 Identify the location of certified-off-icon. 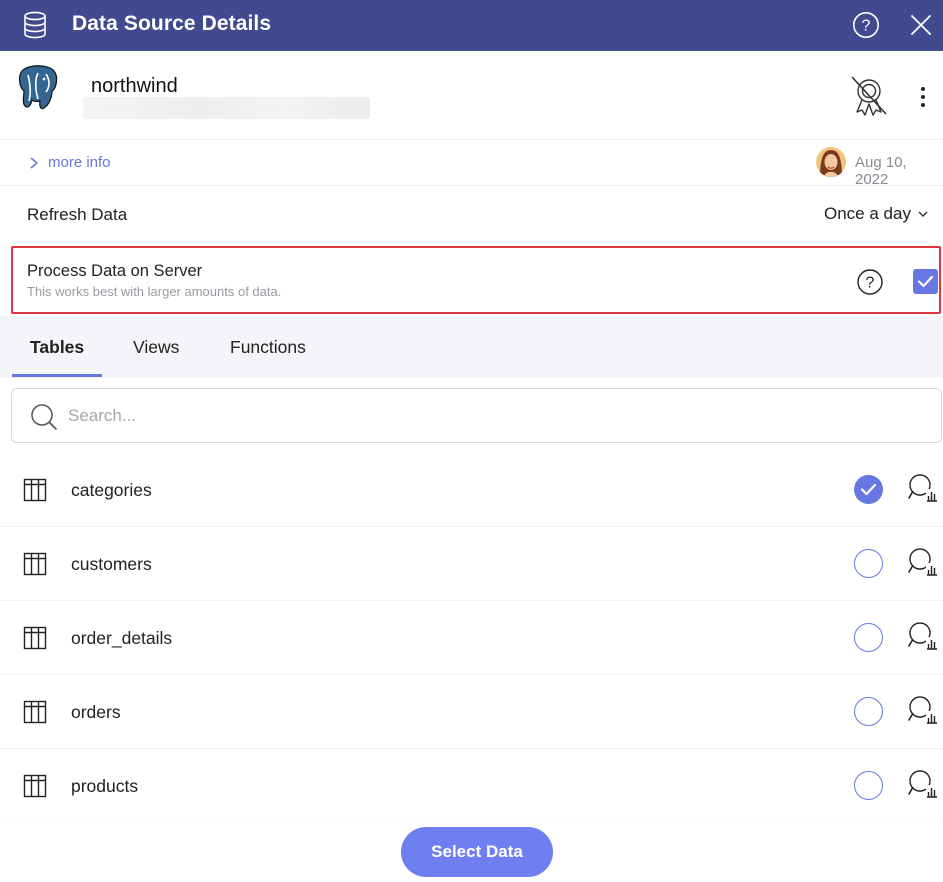
(869, 96).